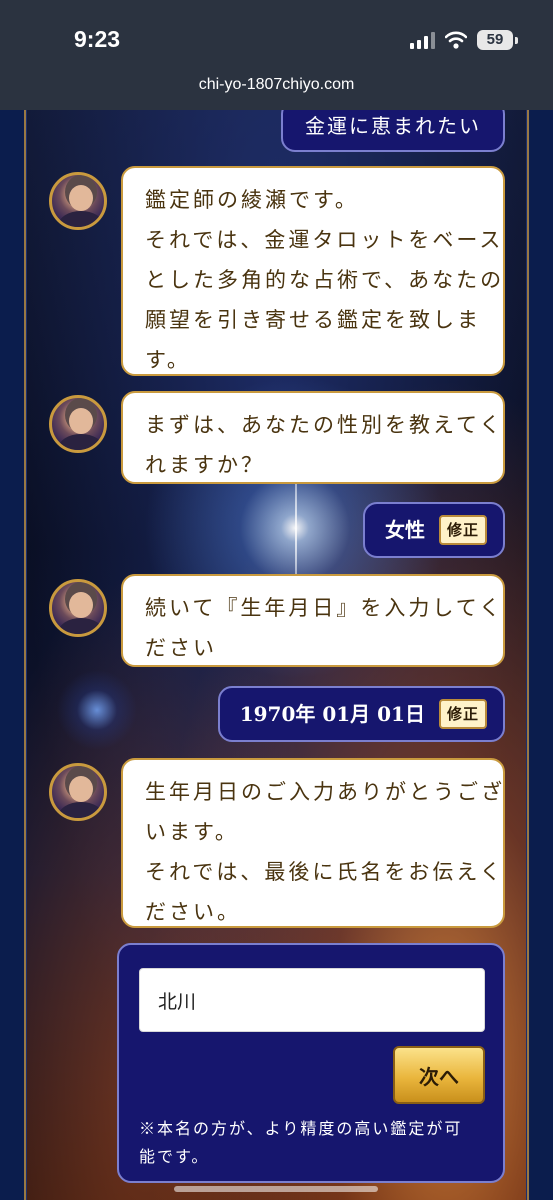 The image size is (553, 1200). I want to click on browser-top-bar: 9:23 59 chi-yo-1807chiyo.com, so click(276, 55).